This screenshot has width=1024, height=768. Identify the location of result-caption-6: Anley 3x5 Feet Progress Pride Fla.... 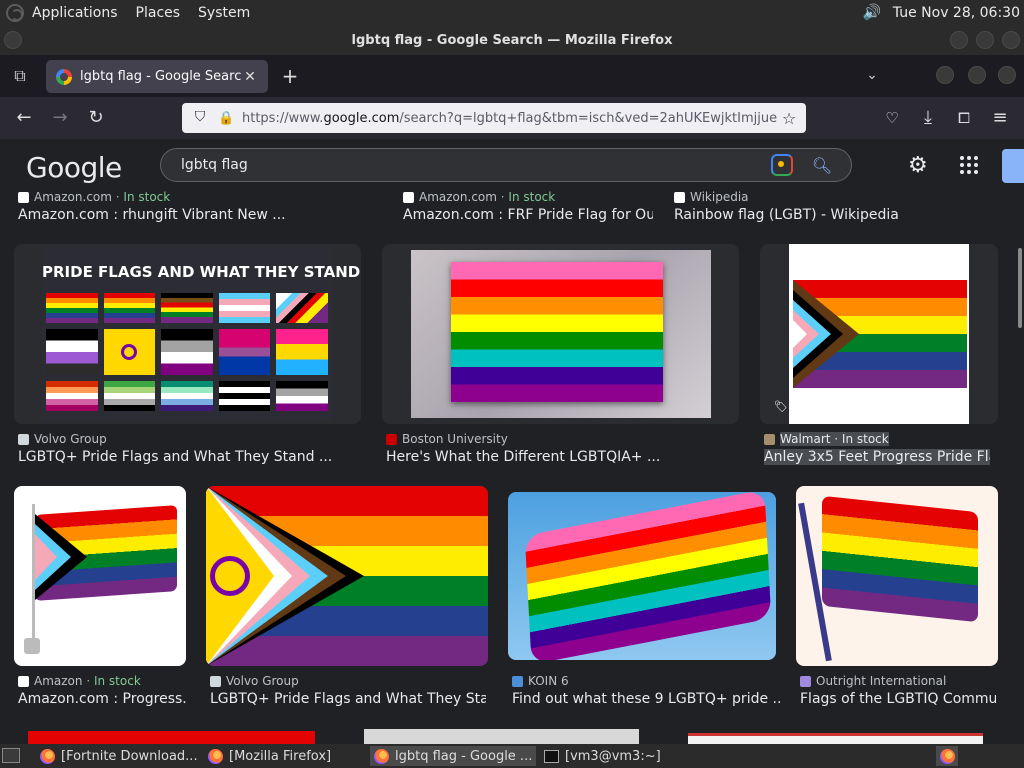
(877, 457).